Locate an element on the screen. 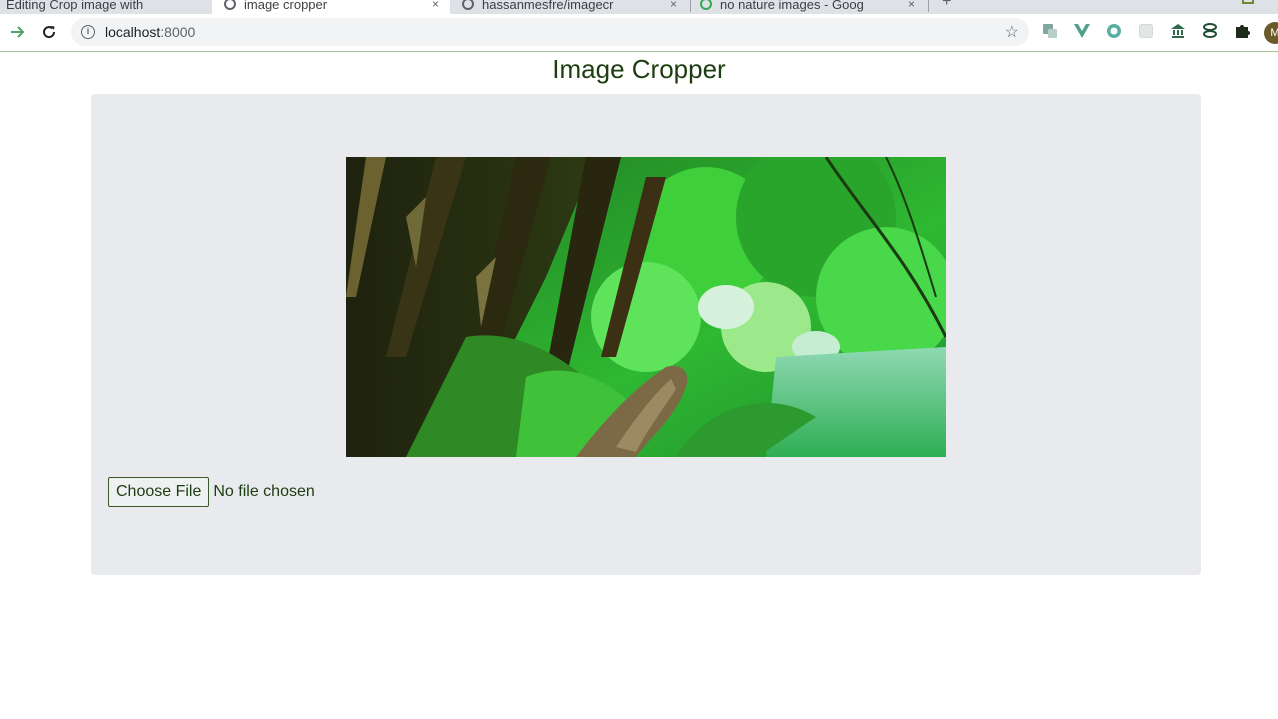  tab-title: hassanmesfre/imagecr is located at coordinates (548, 6).